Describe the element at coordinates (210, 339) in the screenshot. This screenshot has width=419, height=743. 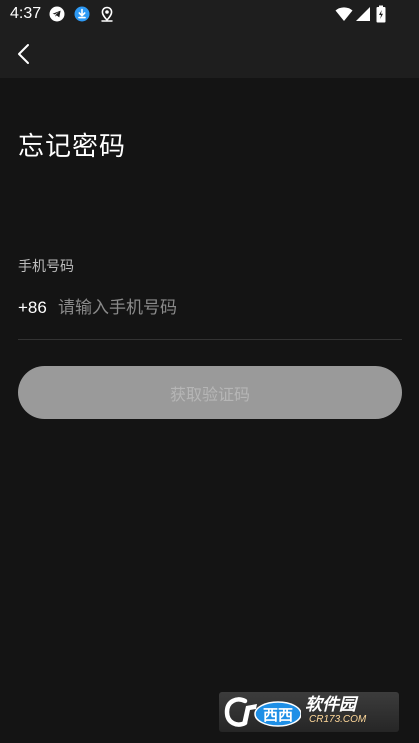
I see `input-divider` at that location.